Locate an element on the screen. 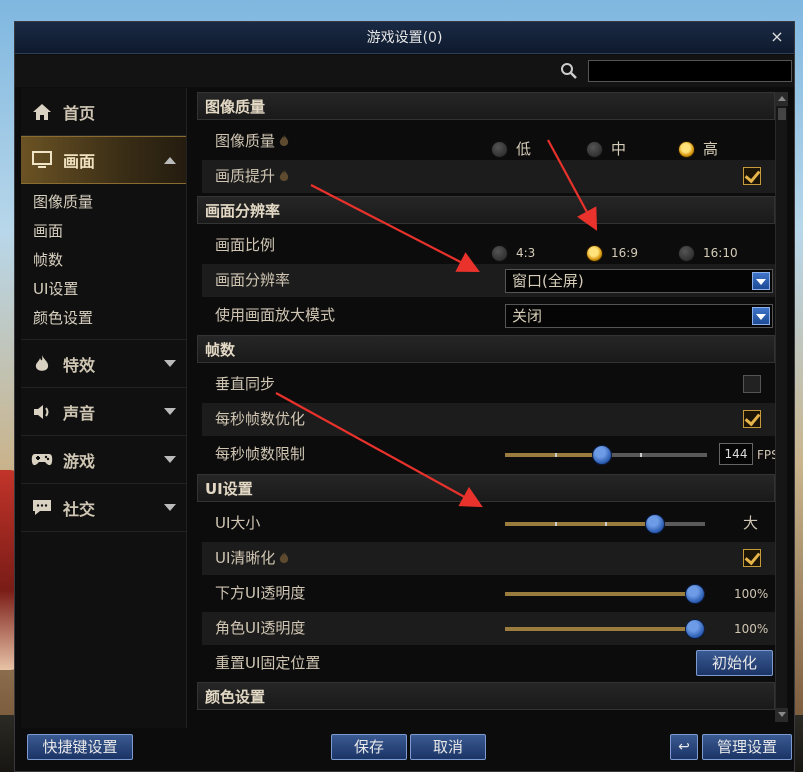  content-scrollbar is located at coordinates (781, 407).